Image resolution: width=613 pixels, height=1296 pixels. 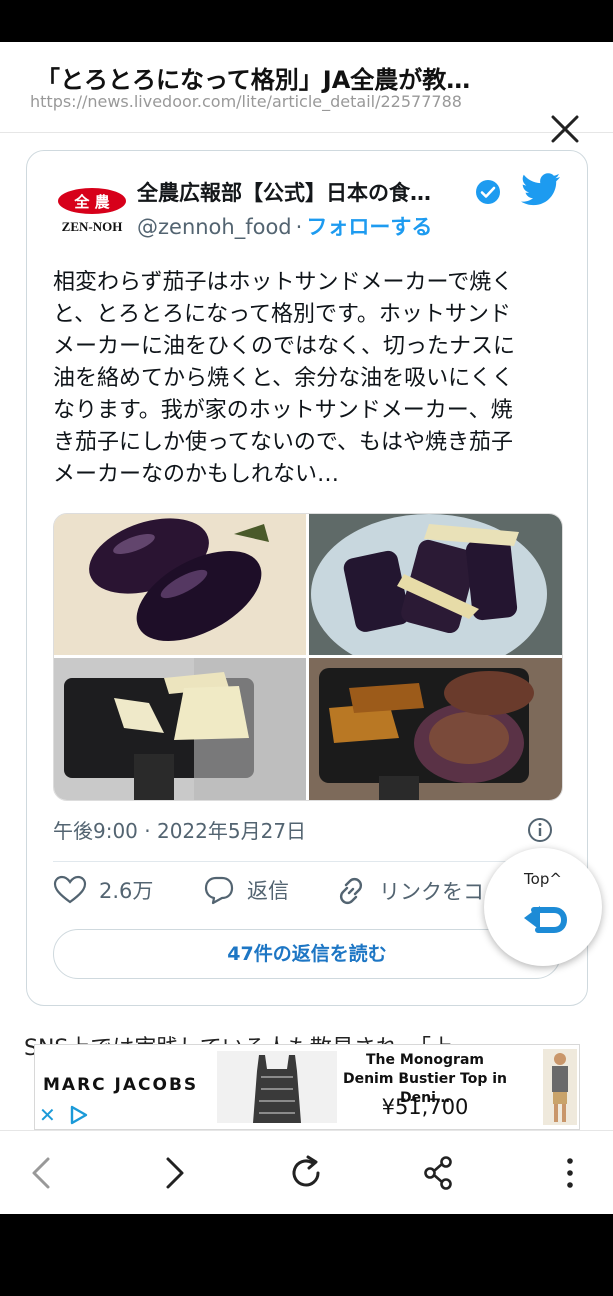 What do you see at coordinates (540, 830) in the screenshot?
I see `info-icon` at bounding box center [540, 830].